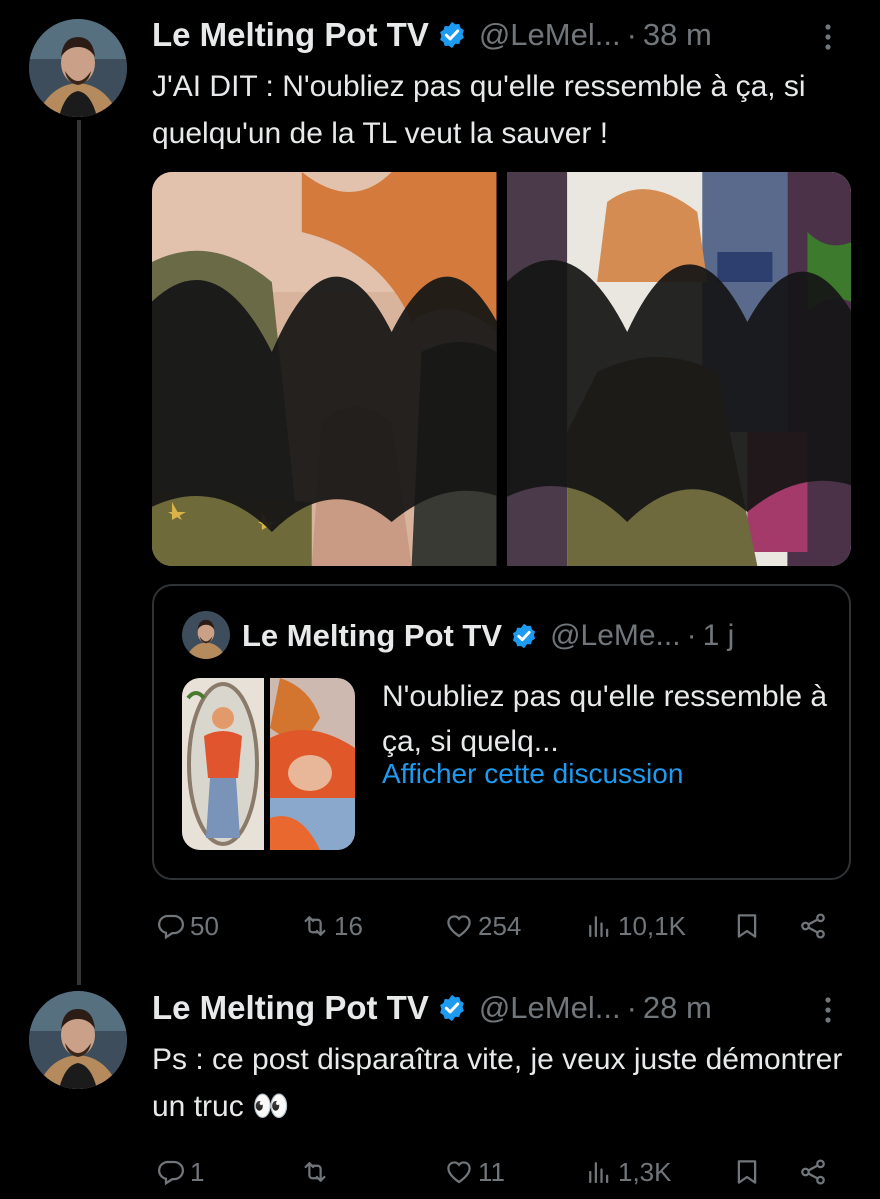  I want to click on retweet-button, so click(317, 1172).